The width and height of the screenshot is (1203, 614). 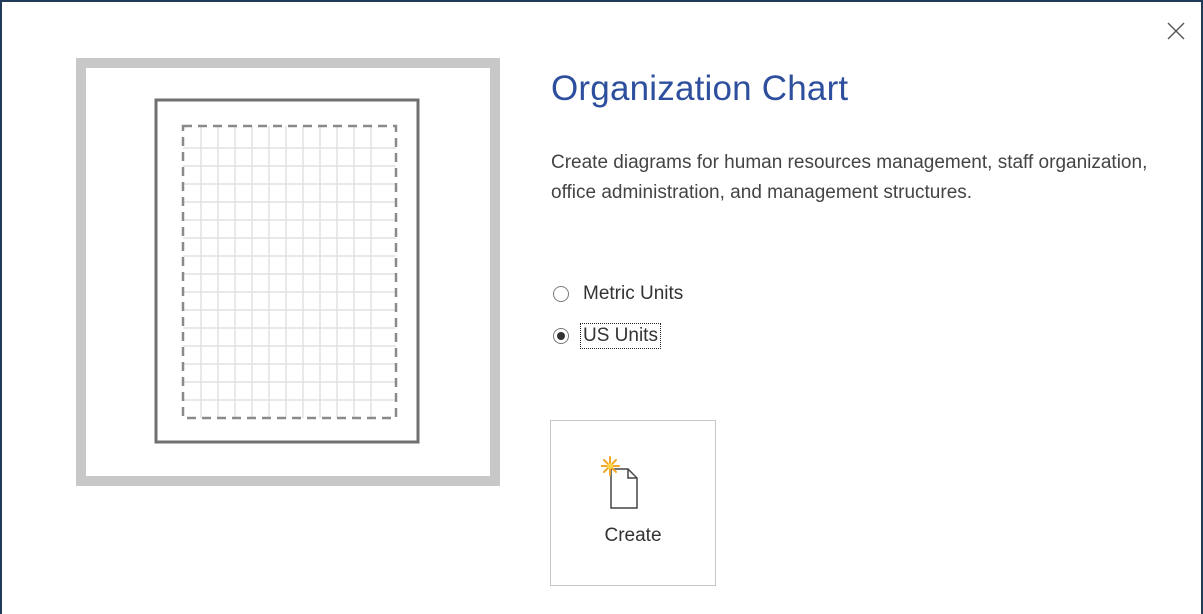 I want to click on radio-button-metric, so click(x=561, y=294).